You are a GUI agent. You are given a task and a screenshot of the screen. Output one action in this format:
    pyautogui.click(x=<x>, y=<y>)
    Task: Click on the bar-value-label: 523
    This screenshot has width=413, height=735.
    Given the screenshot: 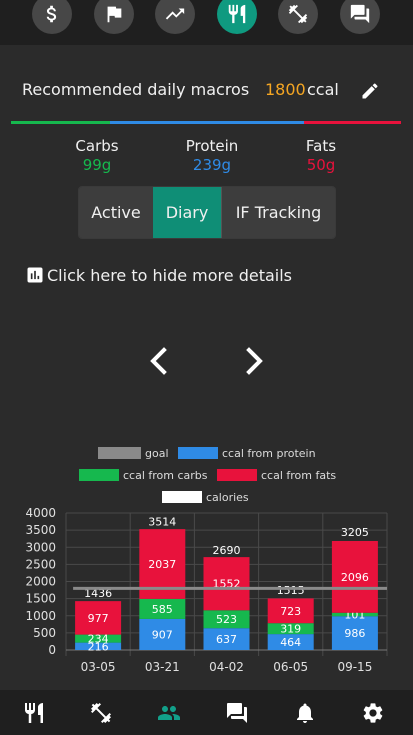 What is the action you would take?
    pyautogui.click(x=226, y=619)
    